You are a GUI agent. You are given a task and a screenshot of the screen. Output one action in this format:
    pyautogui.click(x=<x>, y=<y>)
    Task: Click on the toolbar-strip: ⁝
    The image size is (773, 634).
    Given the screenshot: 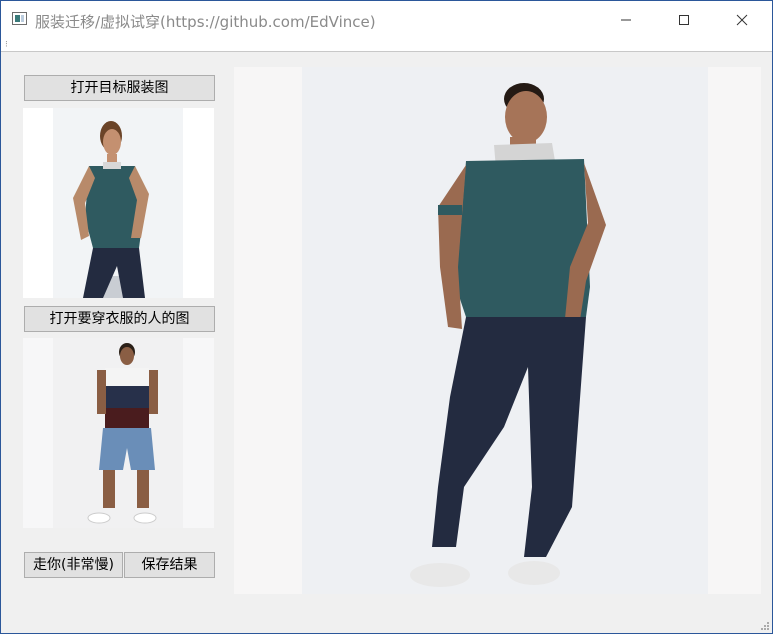 What is the action you would take?
    pyautogui.click(x=386, y=45)
    